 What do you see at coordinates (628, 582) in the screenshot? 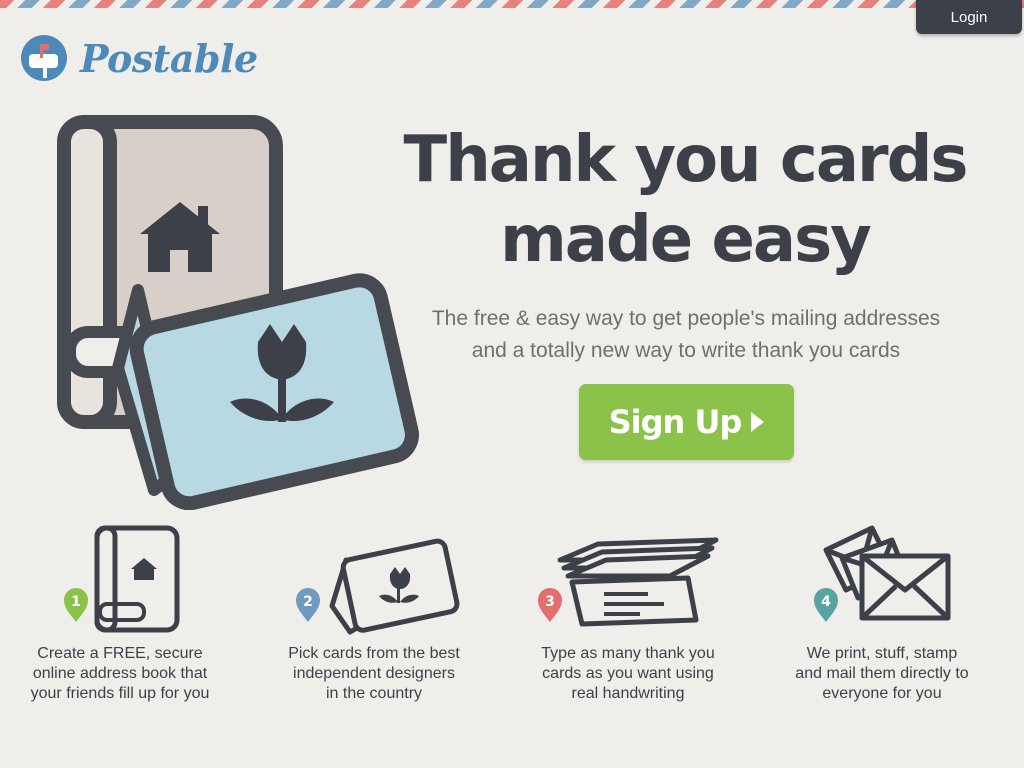
I see `cards-stack-icon: 3` at bounding box center [628, 582].